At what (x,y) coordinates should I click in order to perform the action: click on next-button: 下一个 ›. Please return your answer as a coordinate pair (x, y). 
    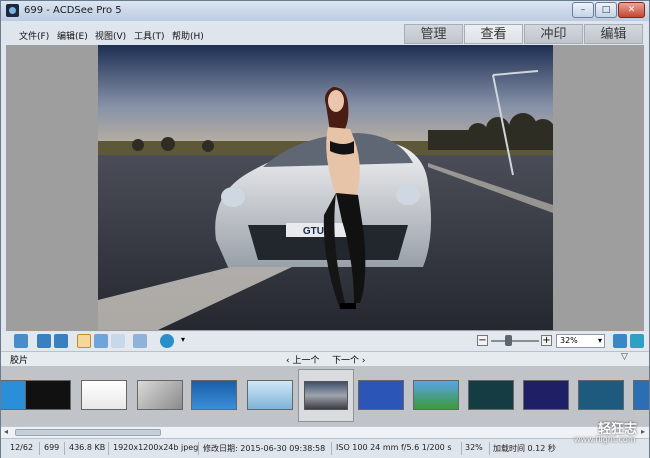
    Looking at the image, I should click on (348, 359).